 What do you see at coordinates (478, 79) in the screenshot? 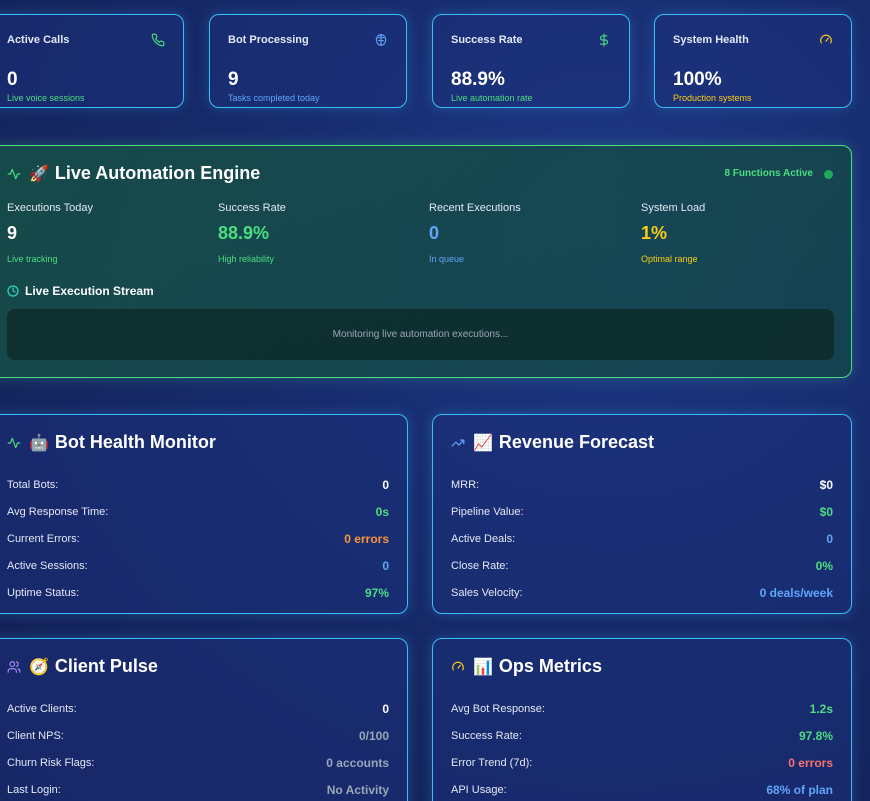
I see `stat-value: 88.9%` at bounding box center [478, 79].